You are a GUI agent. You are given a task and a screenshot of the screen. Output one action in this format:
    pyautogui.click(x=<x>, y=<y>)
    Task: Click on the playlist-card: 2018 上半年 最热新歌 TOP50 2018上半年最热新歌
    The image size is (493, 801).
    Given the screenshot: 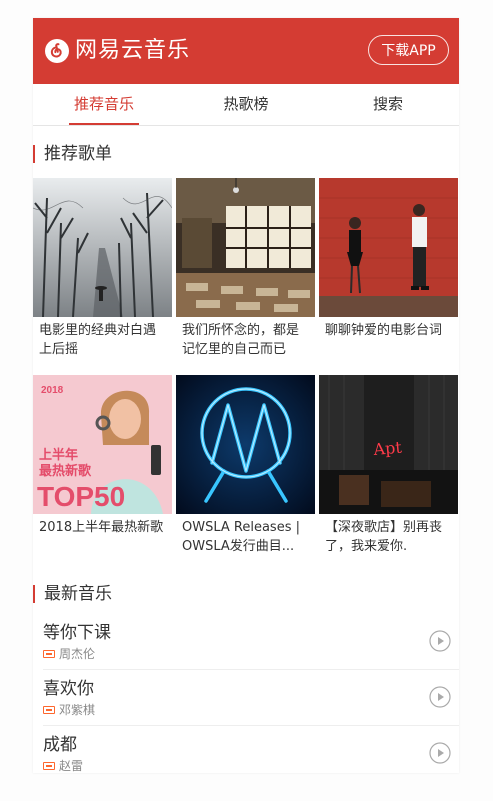 What is the action you would take?
    pyautogui.click(x=102, y=473)
    